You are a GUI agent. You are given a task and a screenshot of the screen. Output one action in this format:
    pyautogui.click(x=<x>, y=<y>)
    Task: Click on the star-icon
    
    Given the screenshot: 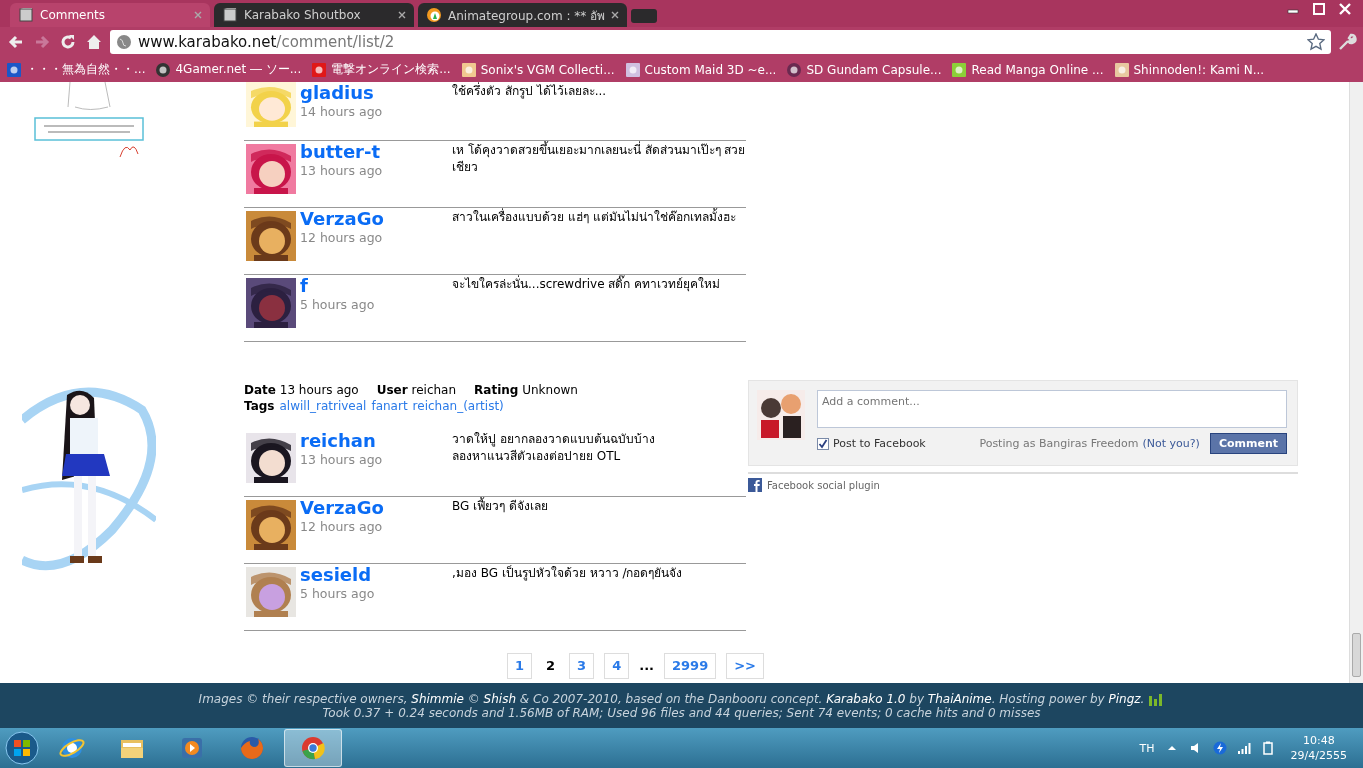 What is the action you would take?
    pyautogui.click(x=1316, y=42)
    